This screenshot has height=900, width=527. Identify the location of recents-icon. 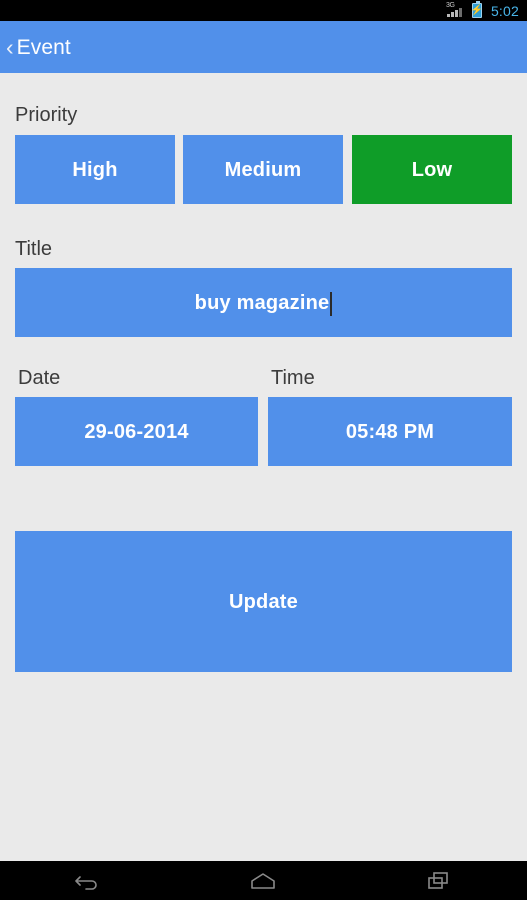
(438, 880).